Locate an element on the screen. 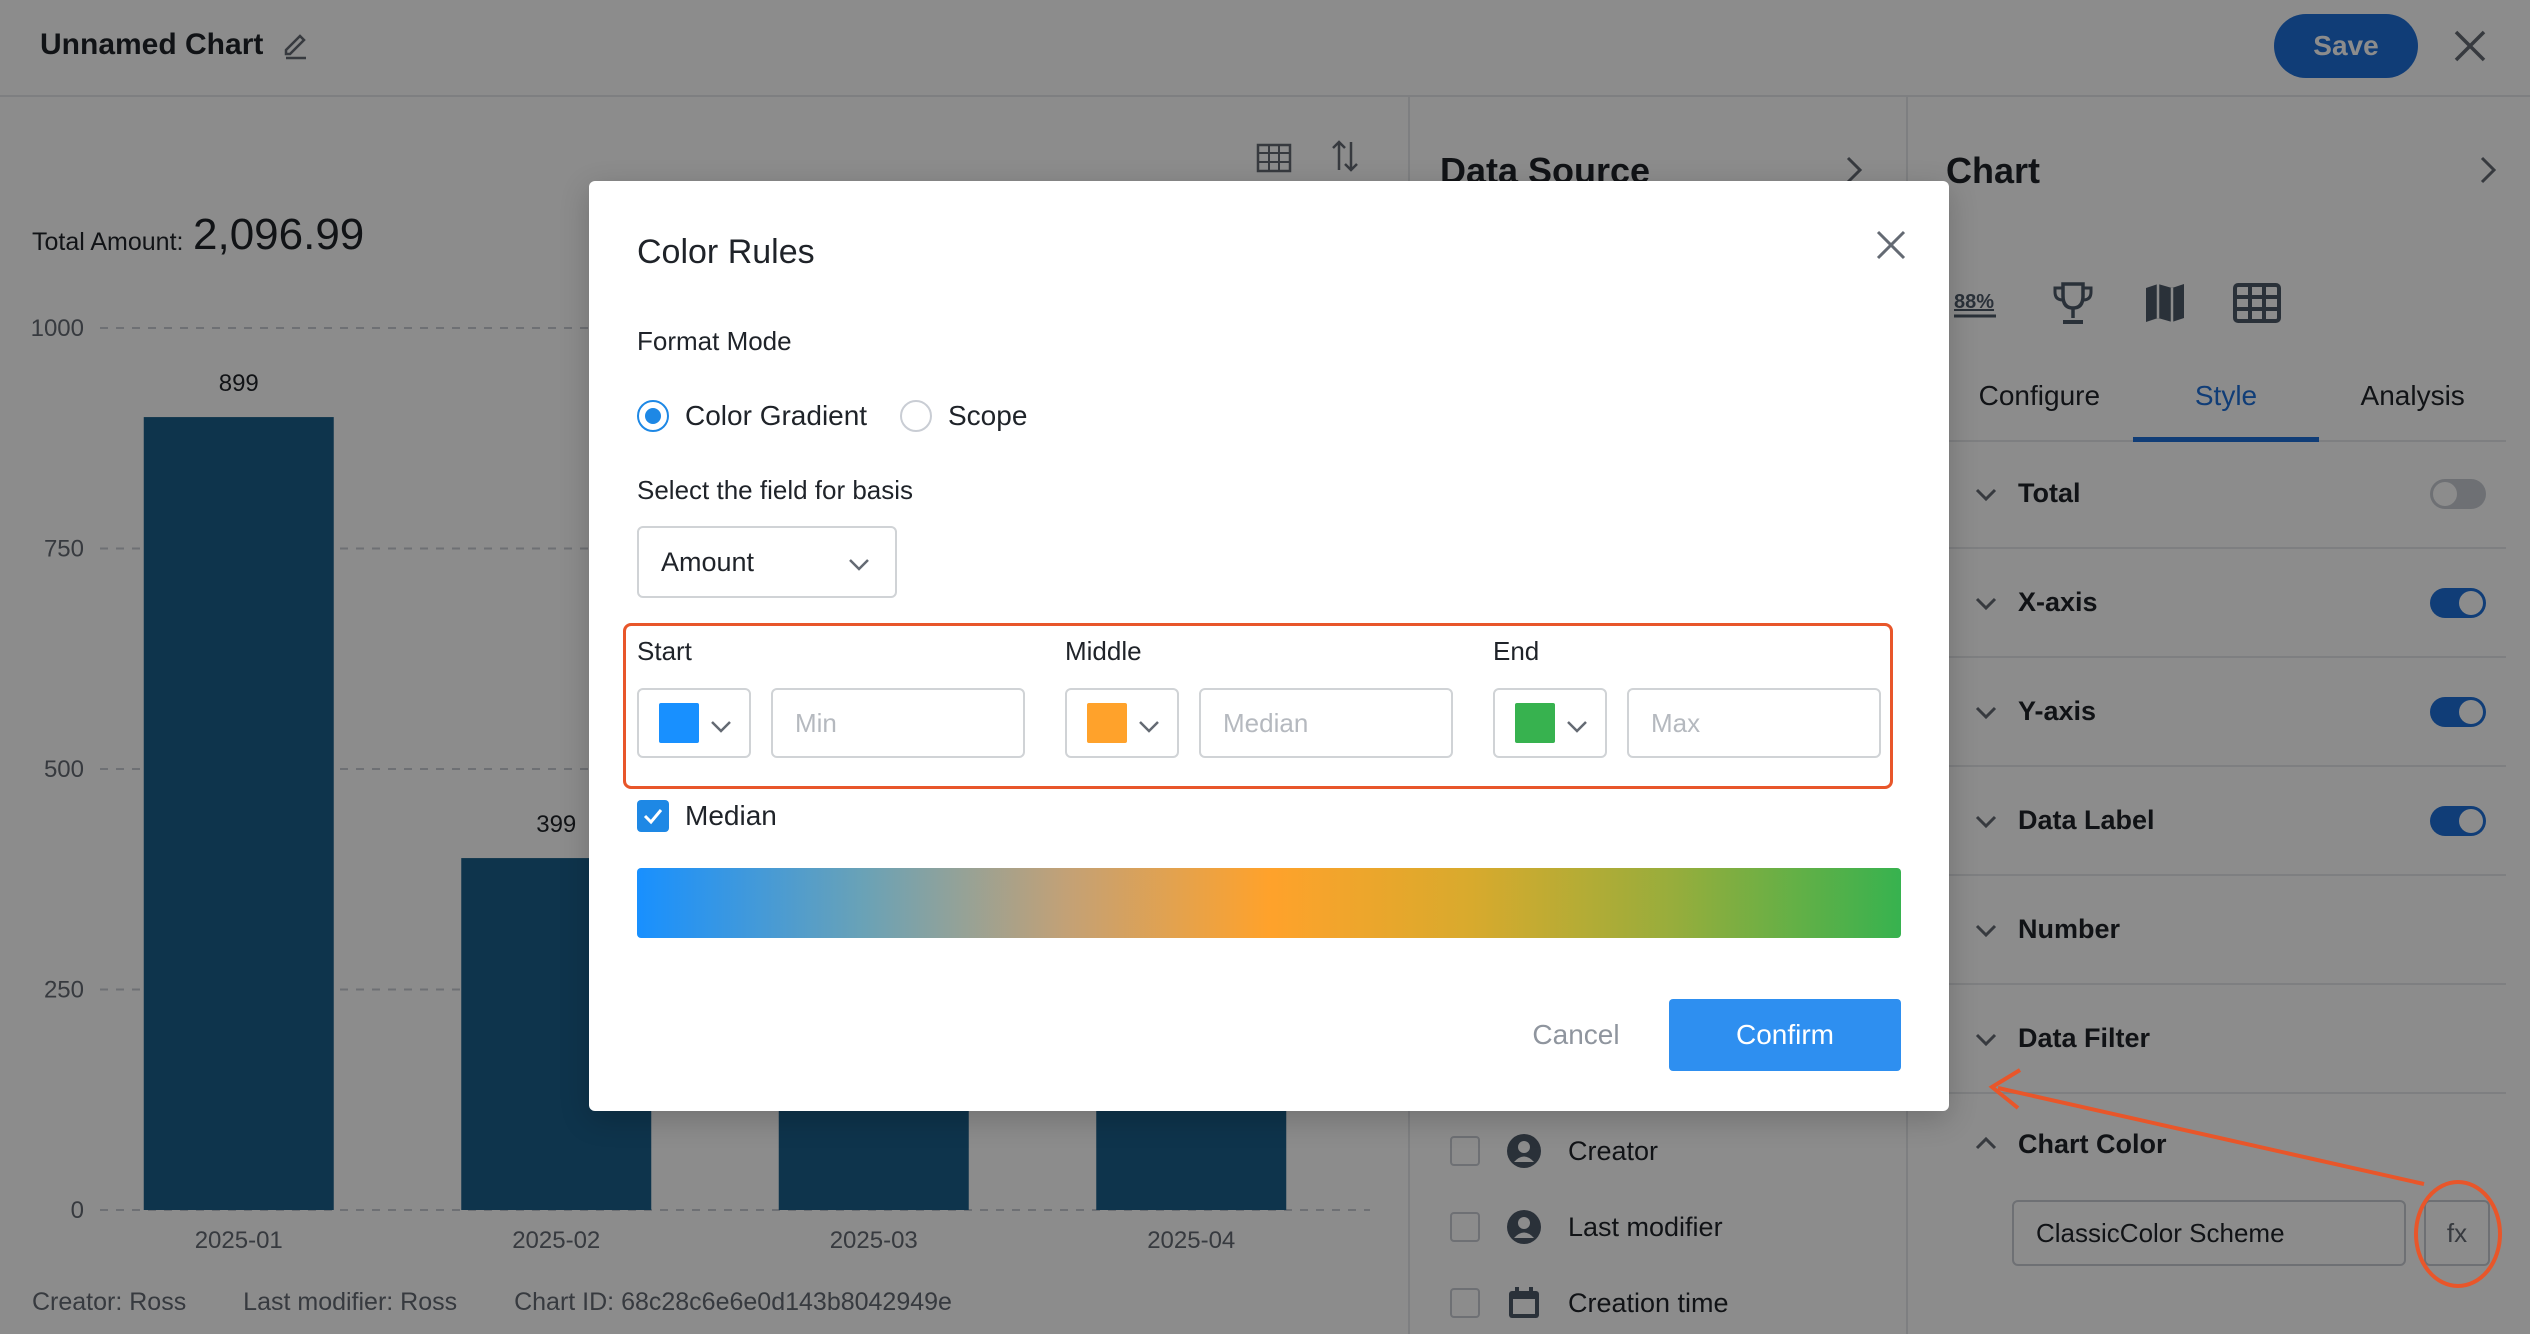  radio-scope: Scope is located at coordinates (963, 416).